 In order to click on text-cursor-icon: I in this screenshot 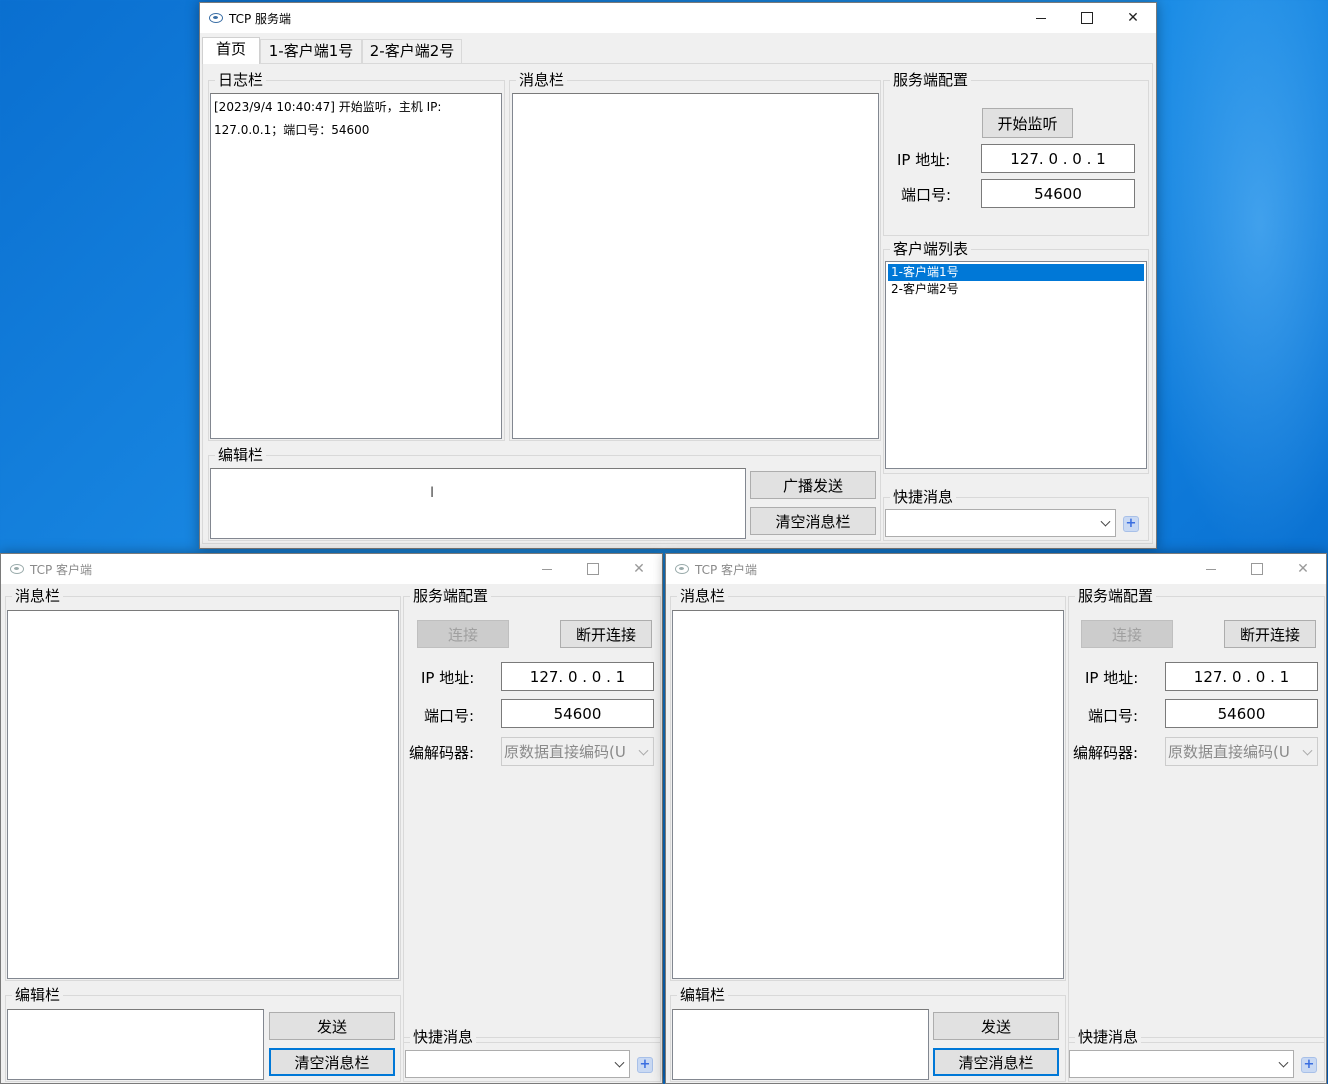, I will do `click(432, 493)`.